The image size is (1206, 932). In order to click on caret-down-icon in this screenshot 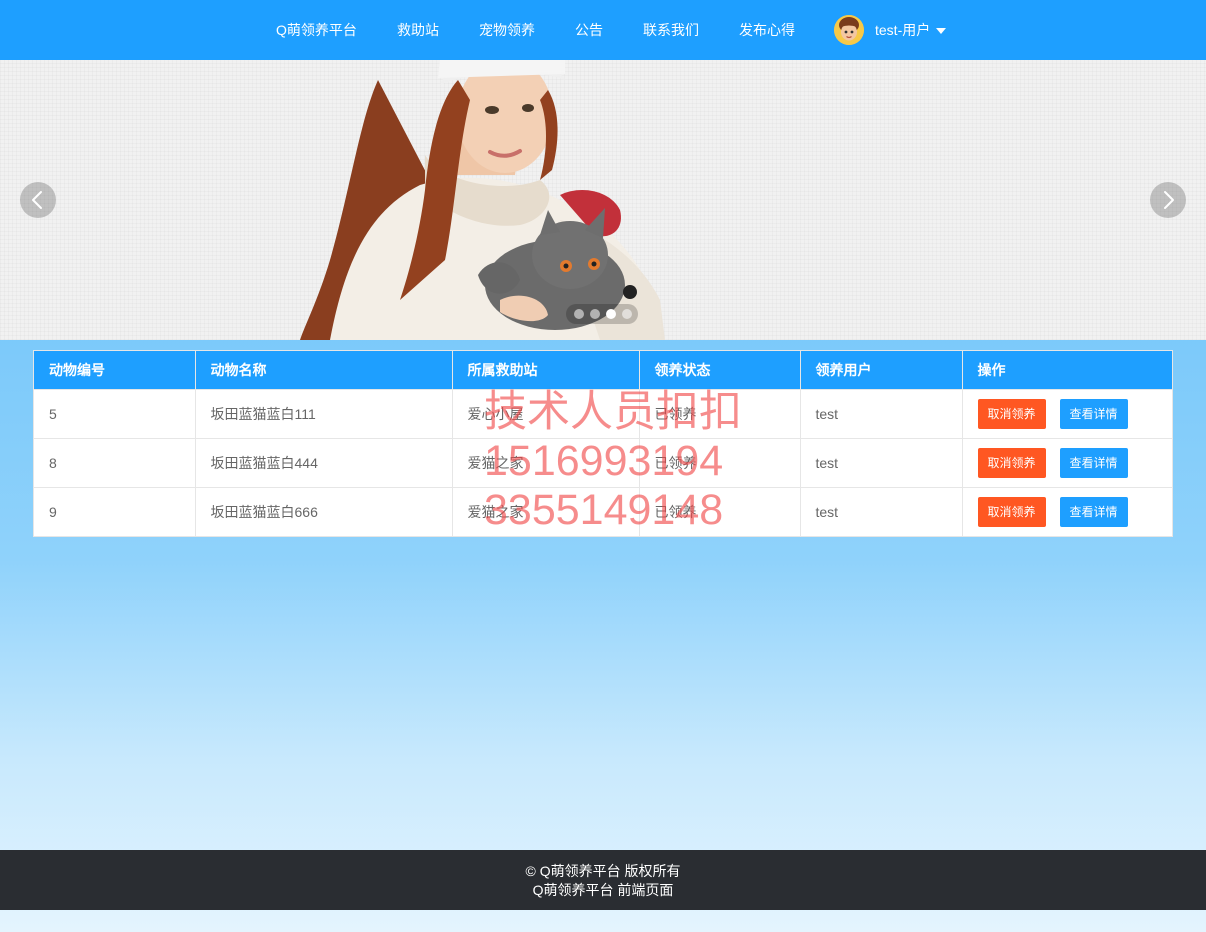, I will do `click(941, 31)`.